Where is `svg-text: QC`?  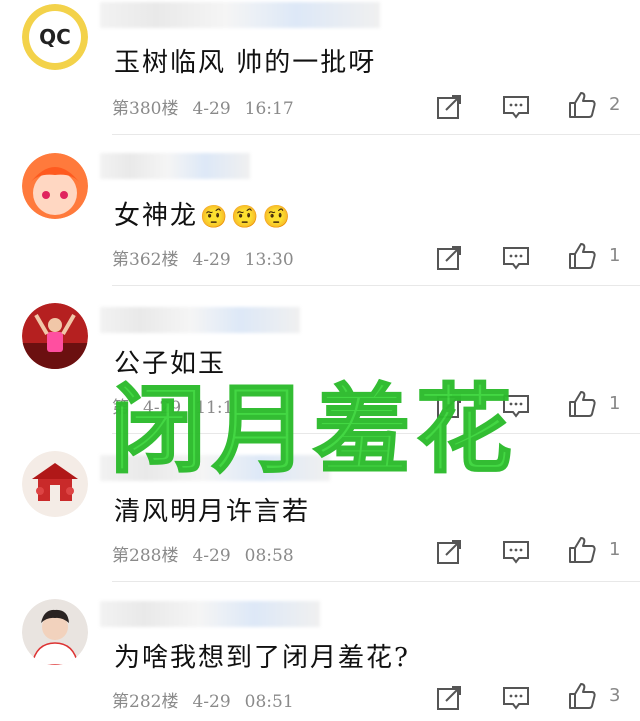
svg-text: QC is located at coordinates (55, 37).